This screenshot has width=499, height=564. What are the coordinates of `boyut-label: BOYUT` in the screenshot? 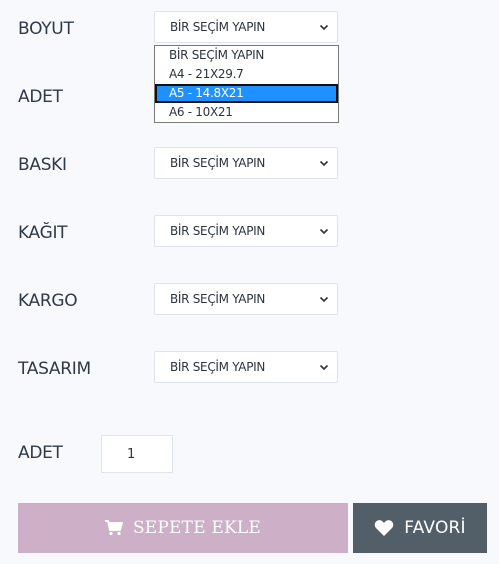 It's located at (46, 29).